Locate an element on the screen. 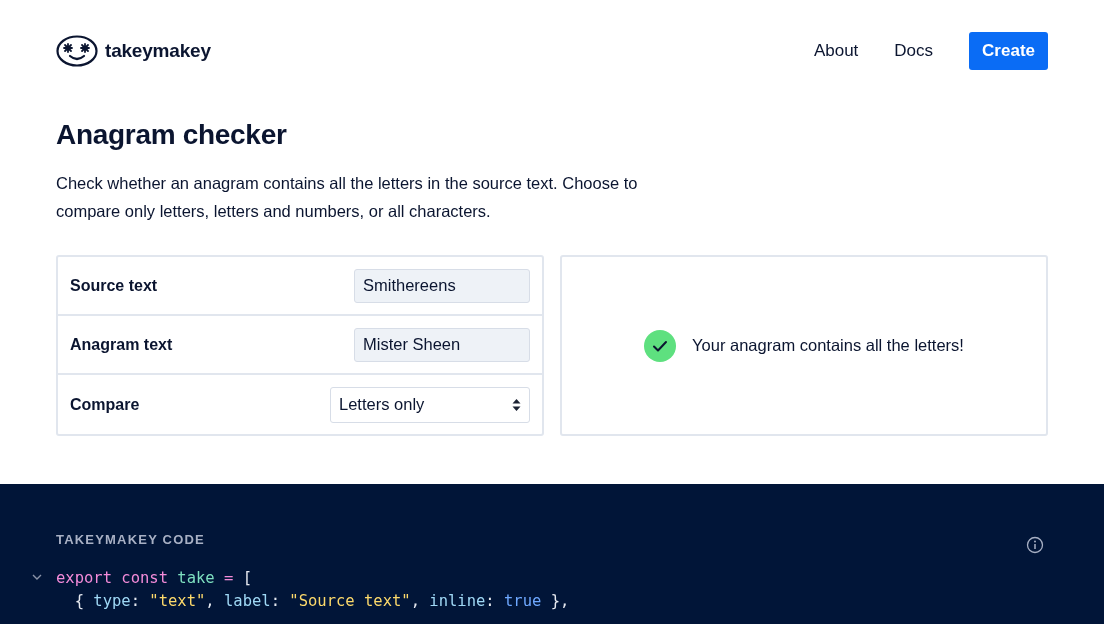 The height and width of the screenshot is (624, 1104). field-label: Source text is located at coordinates (114, 285).